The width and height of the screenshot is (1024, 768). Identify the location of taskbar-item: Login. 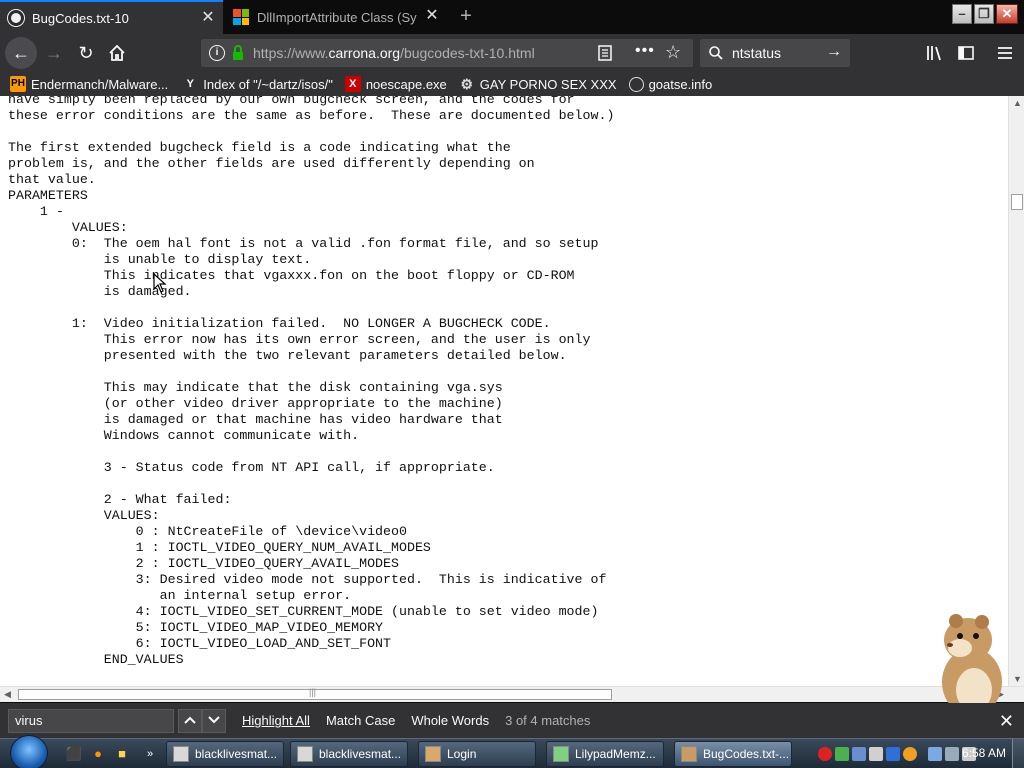
(477, 754).